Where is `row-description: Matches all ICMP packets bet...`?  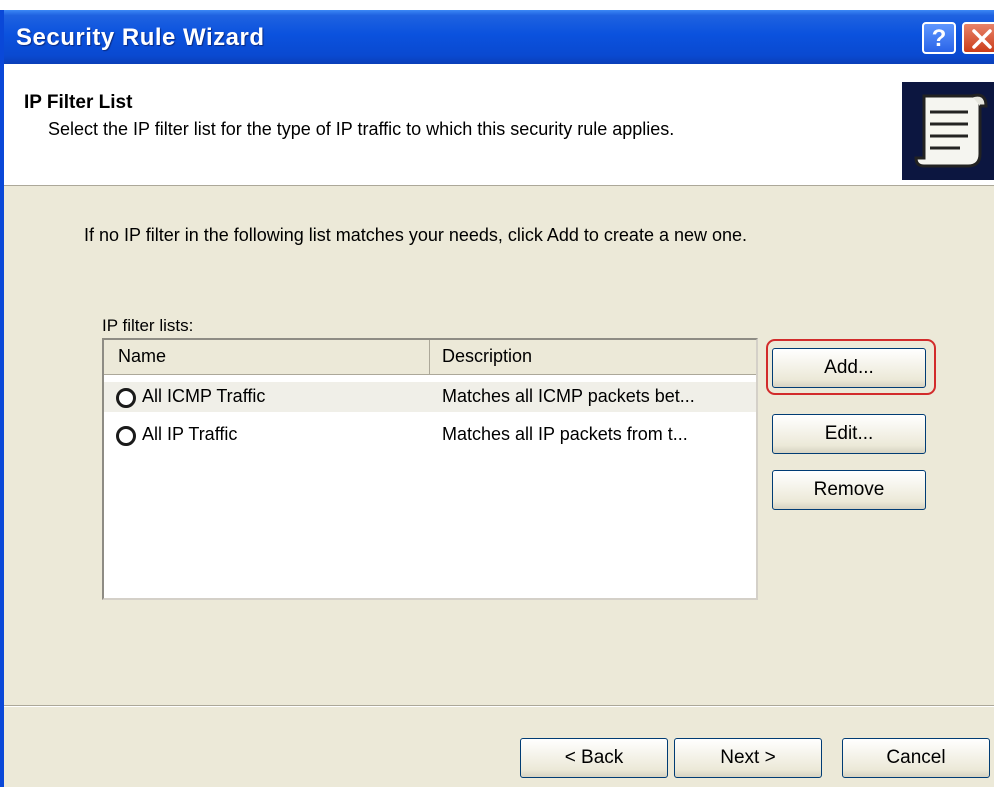
row-description: Matches all ICMP packets bet... is located at coordinates (568, 396).